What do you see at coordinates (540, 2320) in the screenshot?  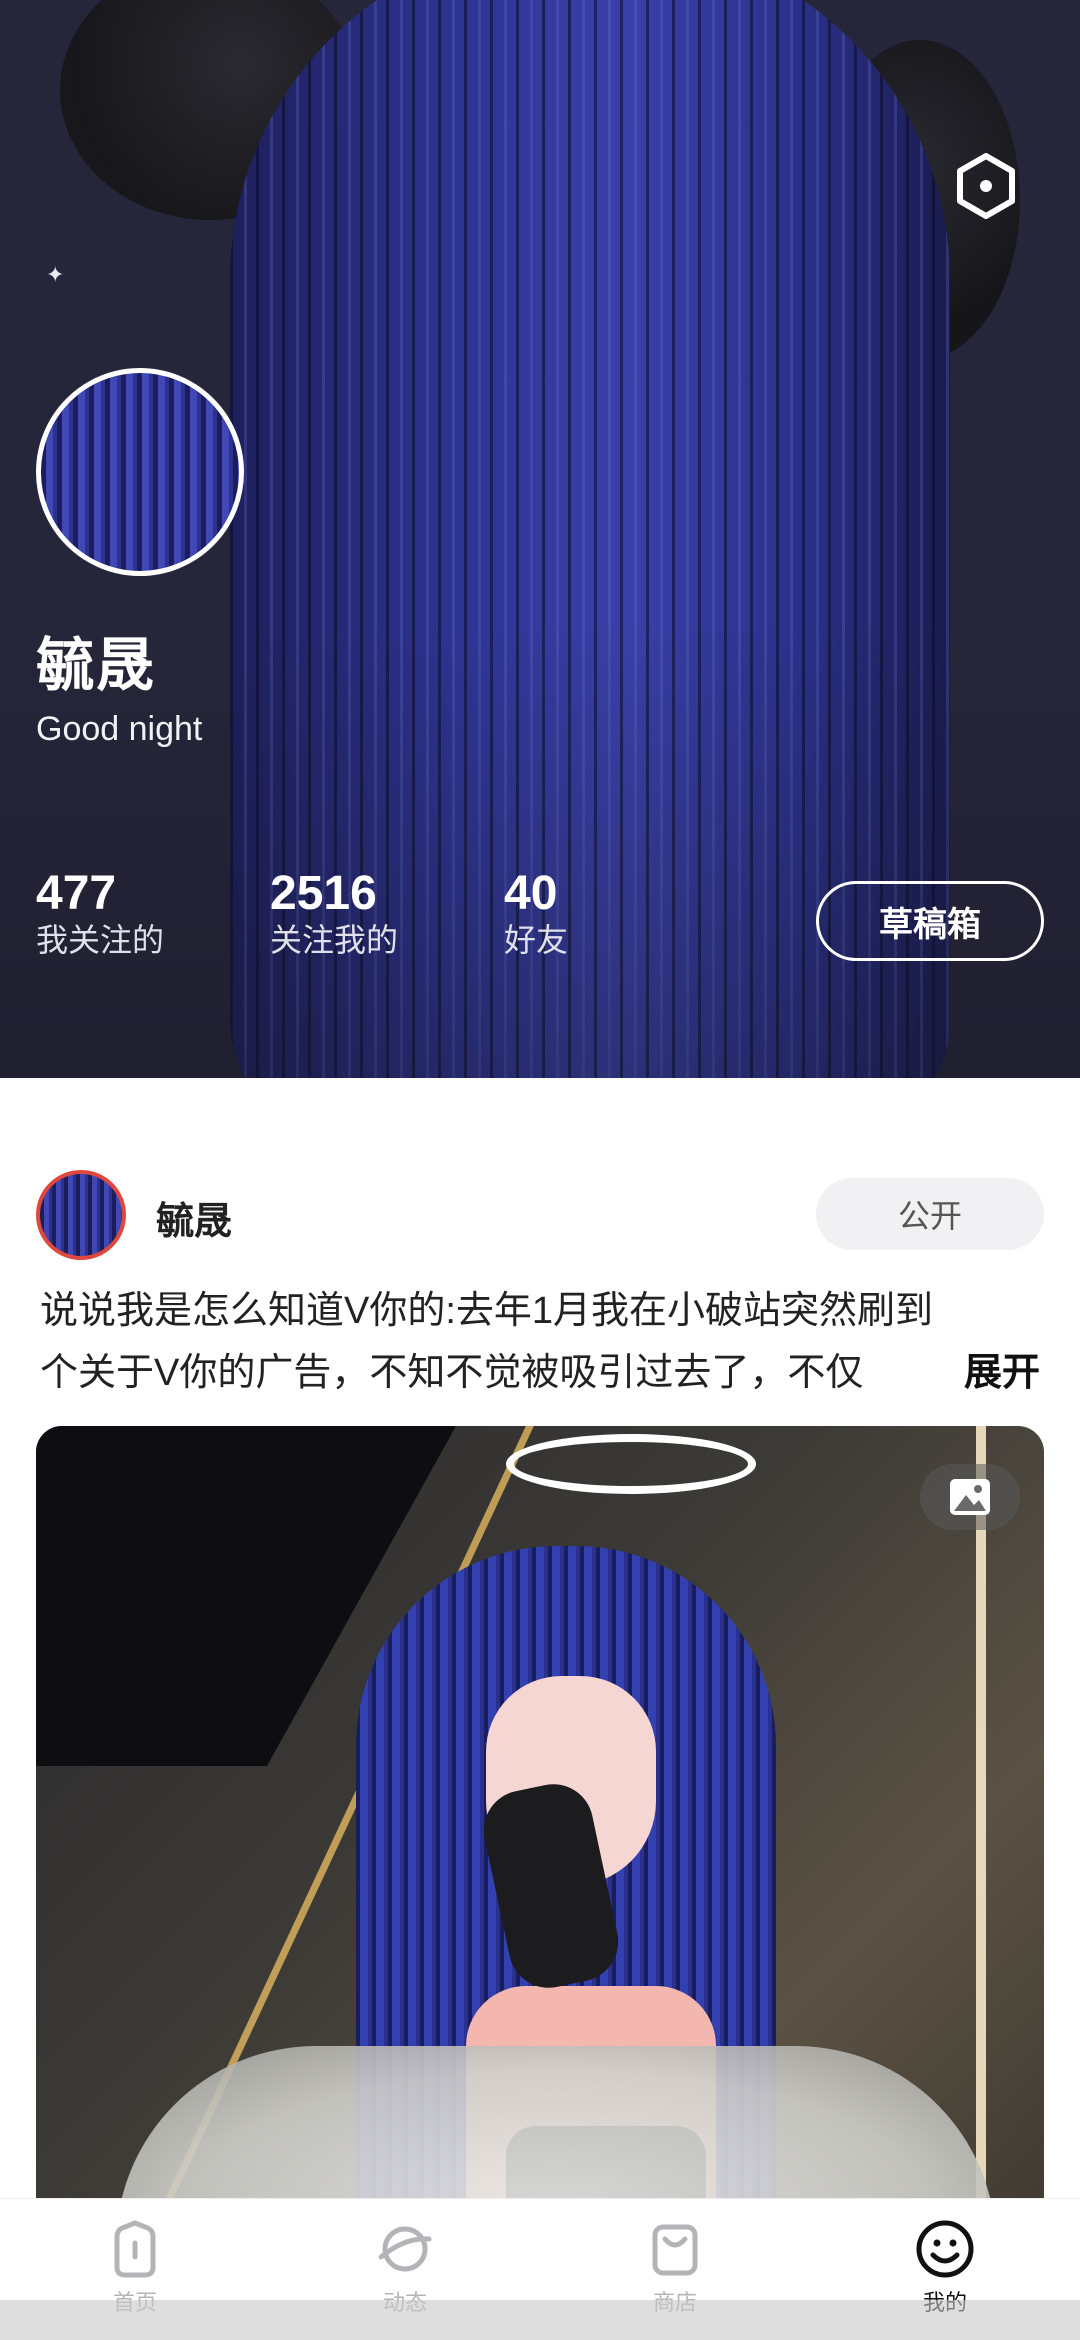 I see `system-gesture-bar` at bounding box center [540, 2320].